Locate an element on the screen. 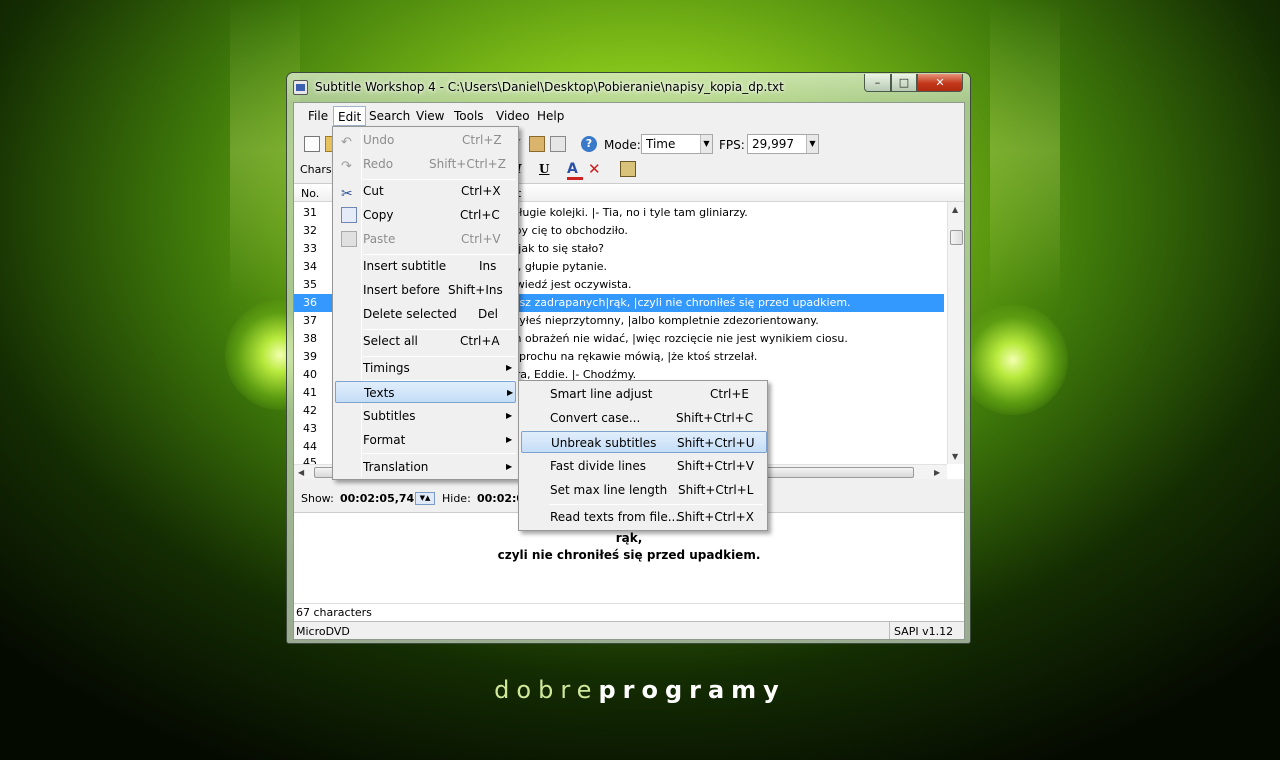 The width and height of the screenshot is (1280, 760). help-icon: ? is located at coordinates (589, 144).